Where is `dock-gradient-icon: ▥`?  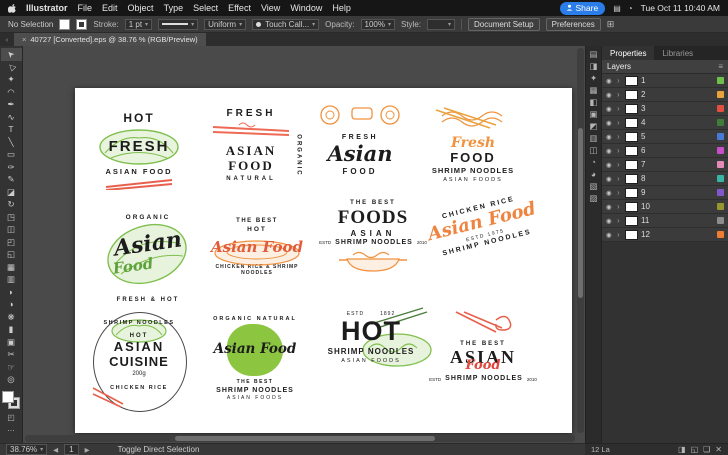 dock-gradient-icon: ▥ is located at coordinates (593, 138).